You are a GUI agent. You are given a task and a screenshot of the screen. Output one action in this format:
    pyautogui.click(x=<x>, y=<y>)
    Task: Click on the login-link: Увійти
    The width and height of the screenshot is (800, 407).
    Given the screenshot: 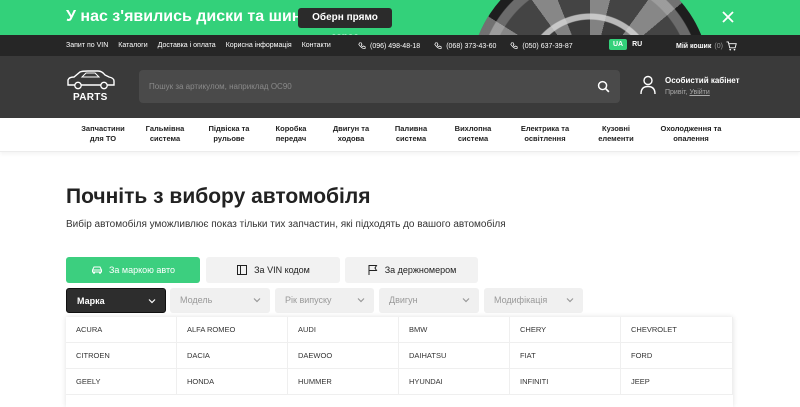 What is the action you would take?
    pyautogui.click(x=699, y=92)
    